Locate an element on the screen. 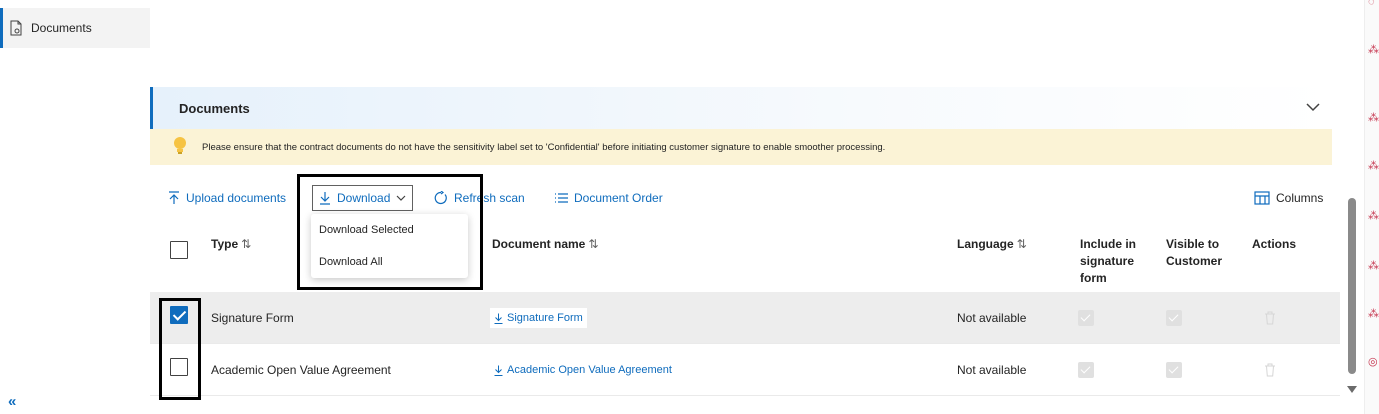 The height and width of the screenshot is (414, 1379). nav-item-documents: Documents is located at coordinates (75, 28).